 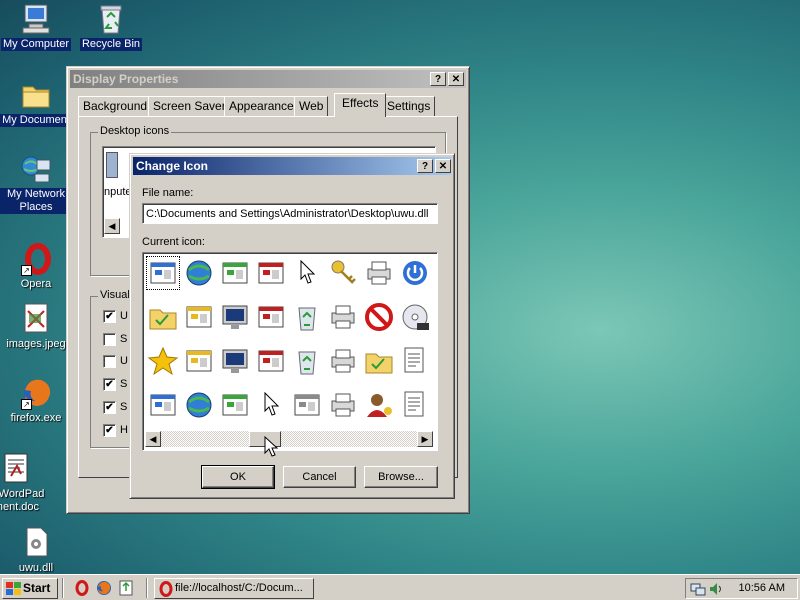 I want to click on desktop-icon-network-places: My Network Places, so click(x=37, y=183).